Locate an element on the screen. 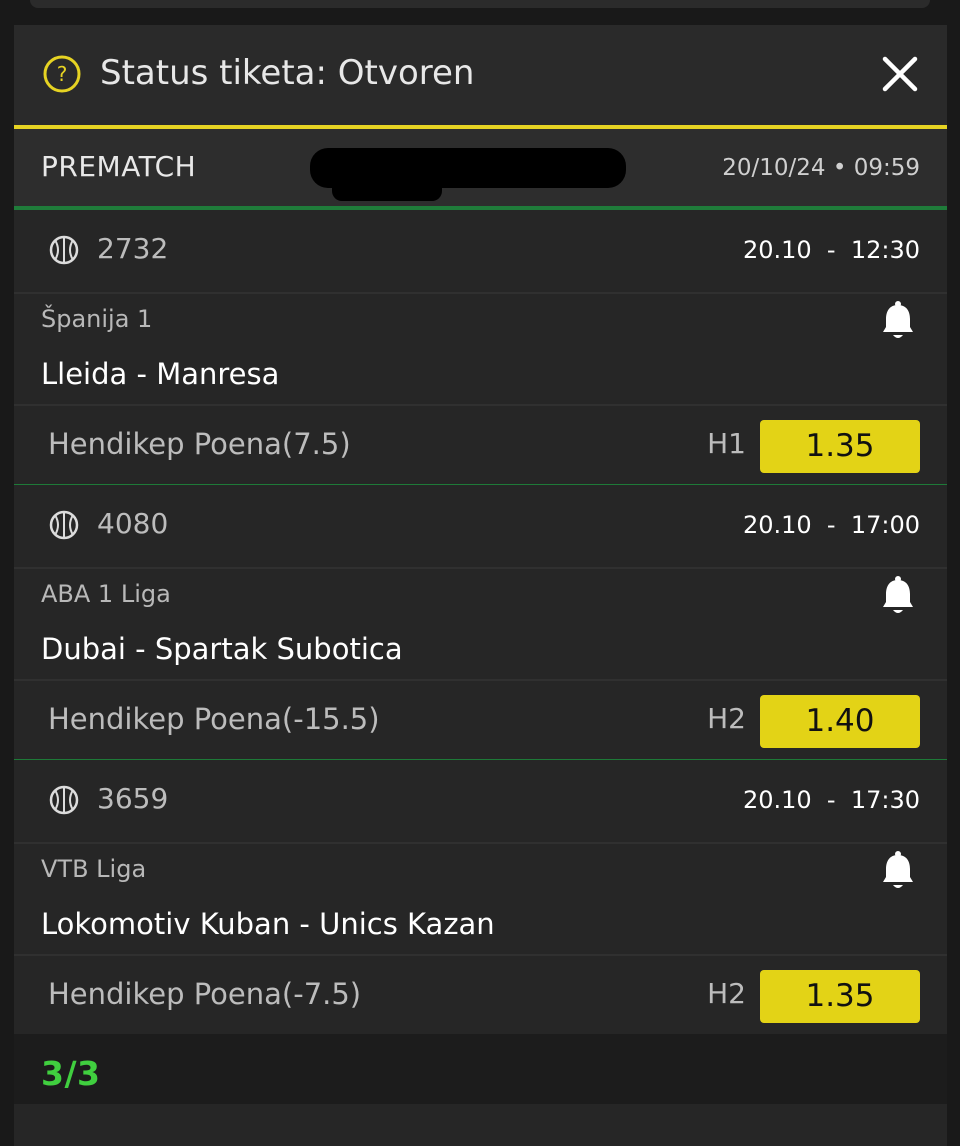 This screenshot has width=960, height=1146. redacted-ticket-id-overflow is located at coordinates (387, 189).